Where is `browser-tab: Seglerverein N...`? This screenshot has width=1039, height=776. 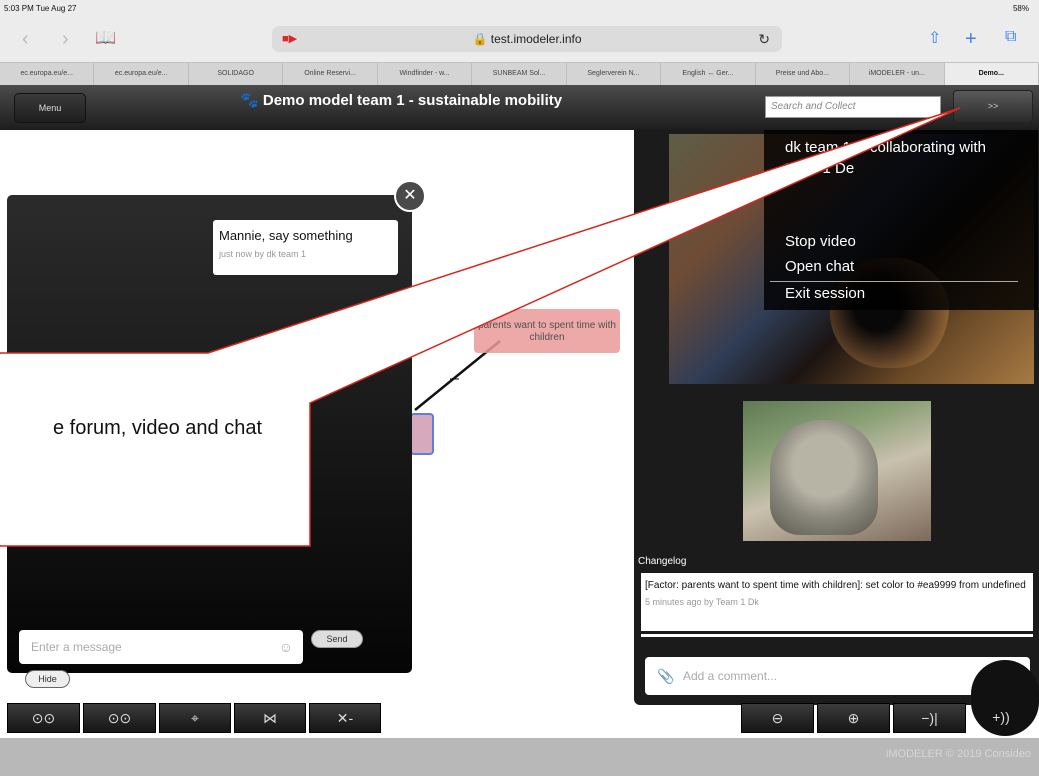
browser-tab: Seglerverein N... is located at coordinates (614, 74).